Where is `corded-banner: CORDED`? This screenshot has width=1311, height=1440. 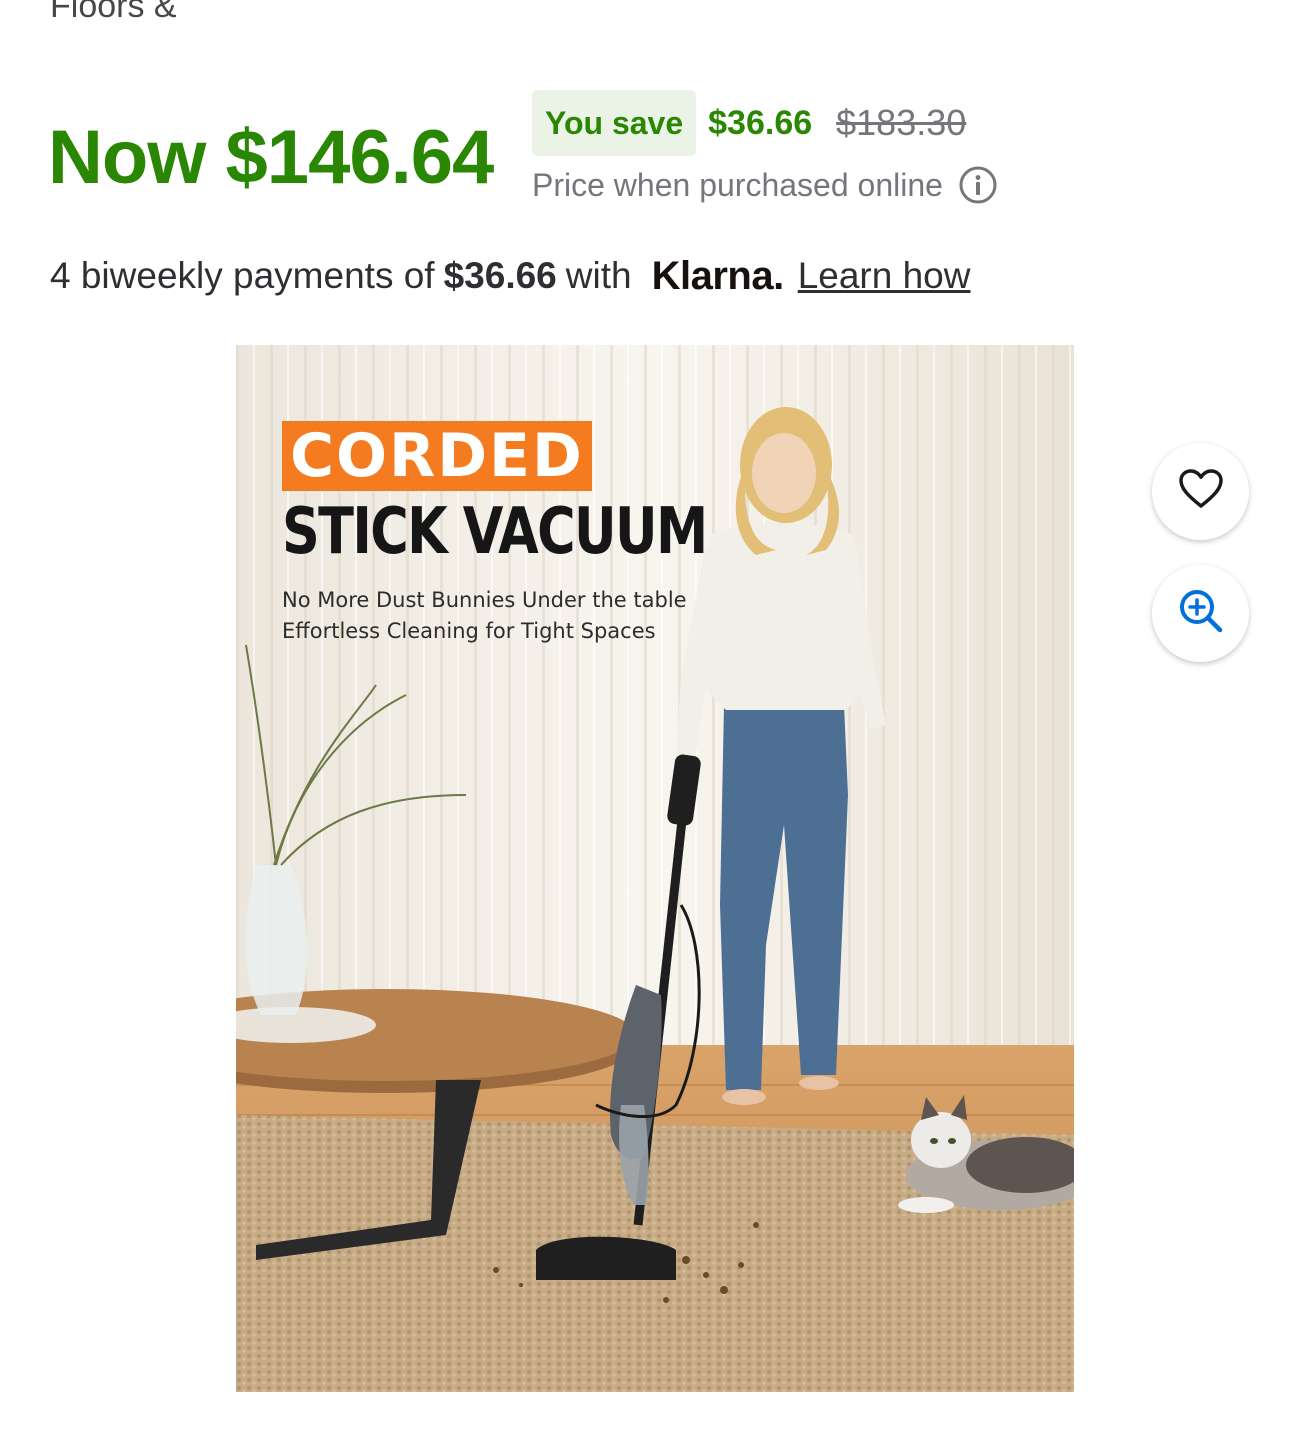 corded-banner: CORDED is located at coordinates (437, 456).